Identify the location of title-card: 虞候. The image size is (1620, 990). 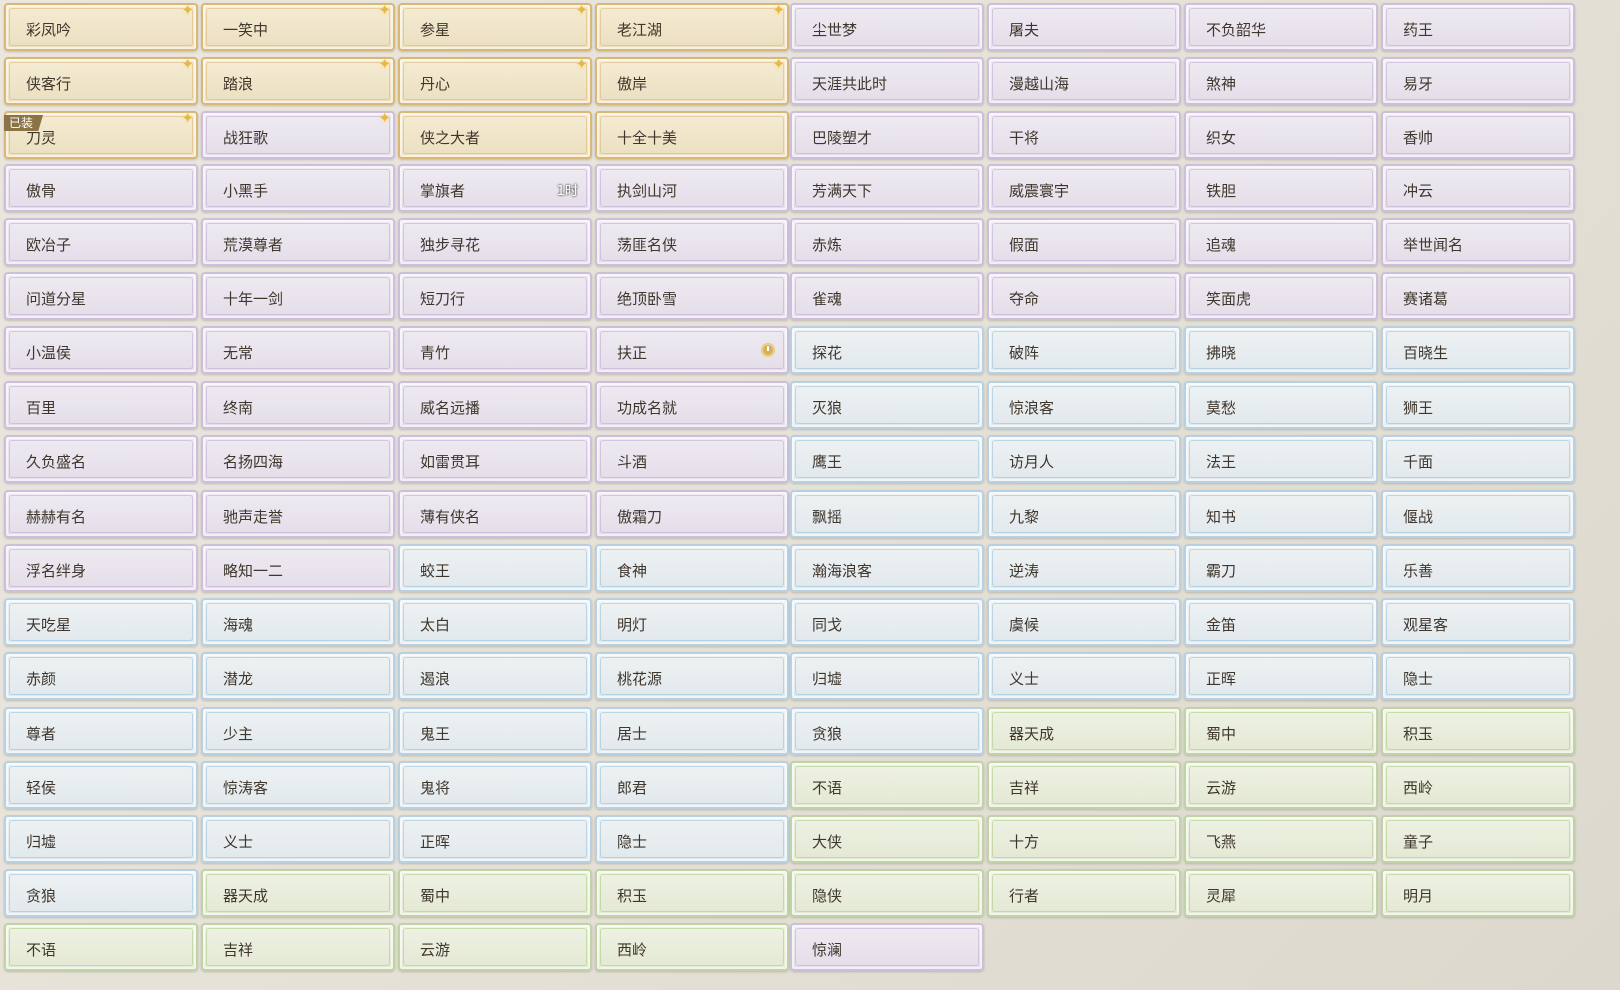
(1084, 622).